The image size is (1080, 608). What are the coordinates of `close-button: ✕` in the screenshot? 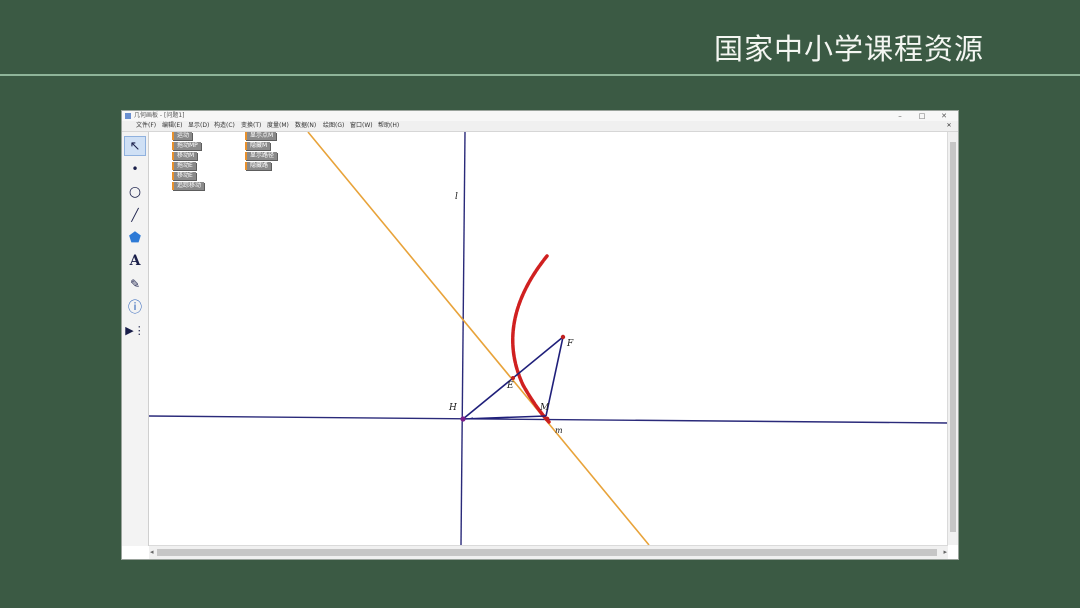 It's located at (944, 116).